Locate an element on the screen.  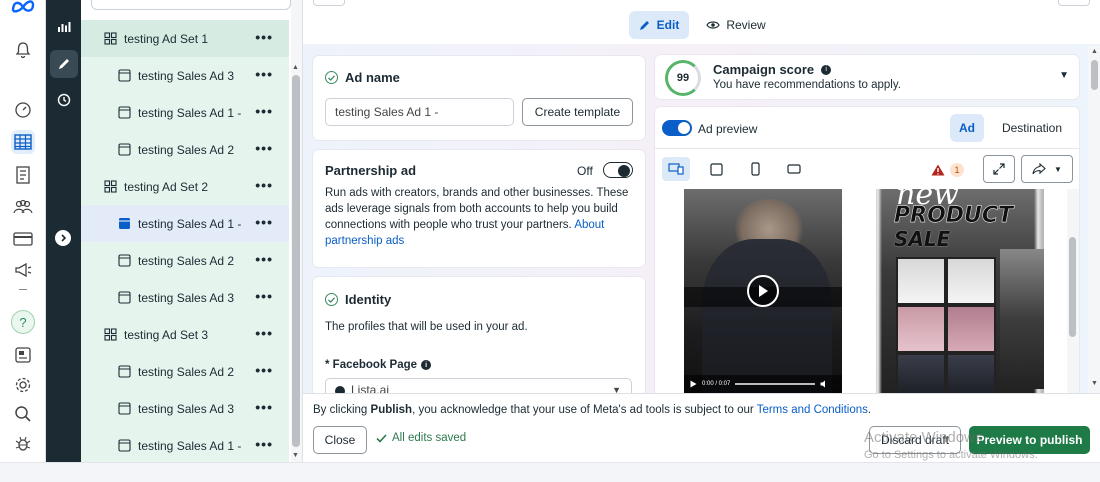
global-nav-rail: ? is located at coordinates (23, 231).